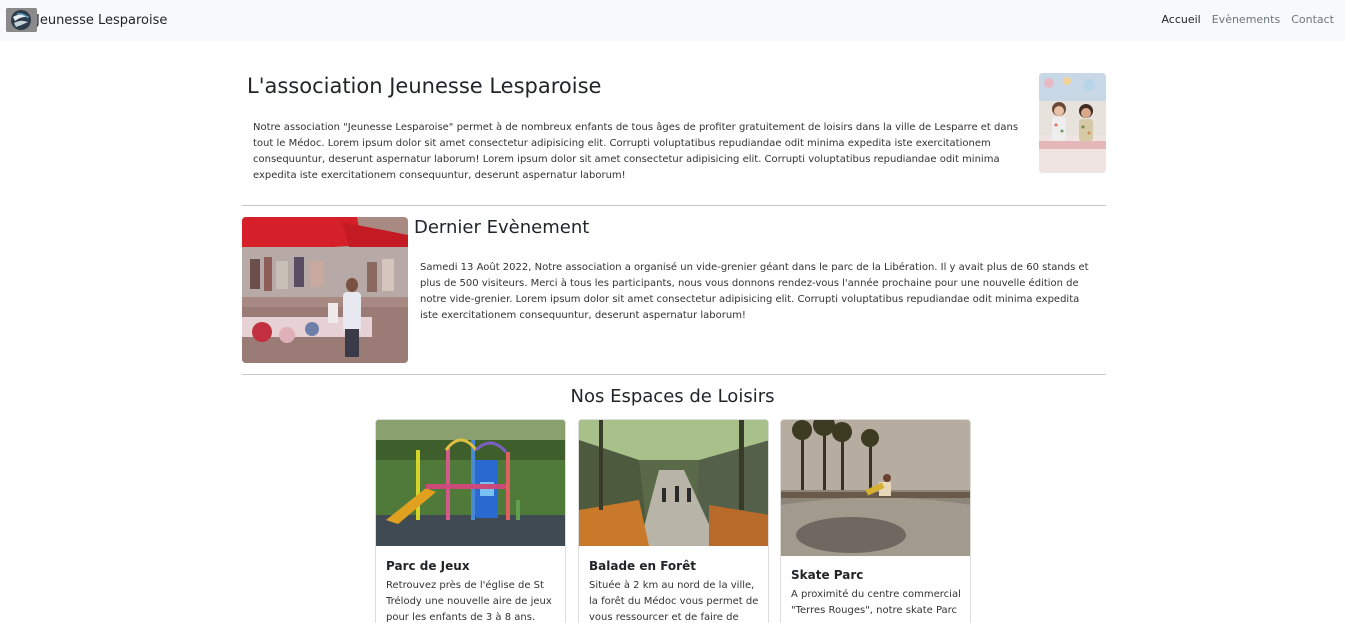  I want to click on brand-name: Jeunesse Lesparoise, so click(102, 20).